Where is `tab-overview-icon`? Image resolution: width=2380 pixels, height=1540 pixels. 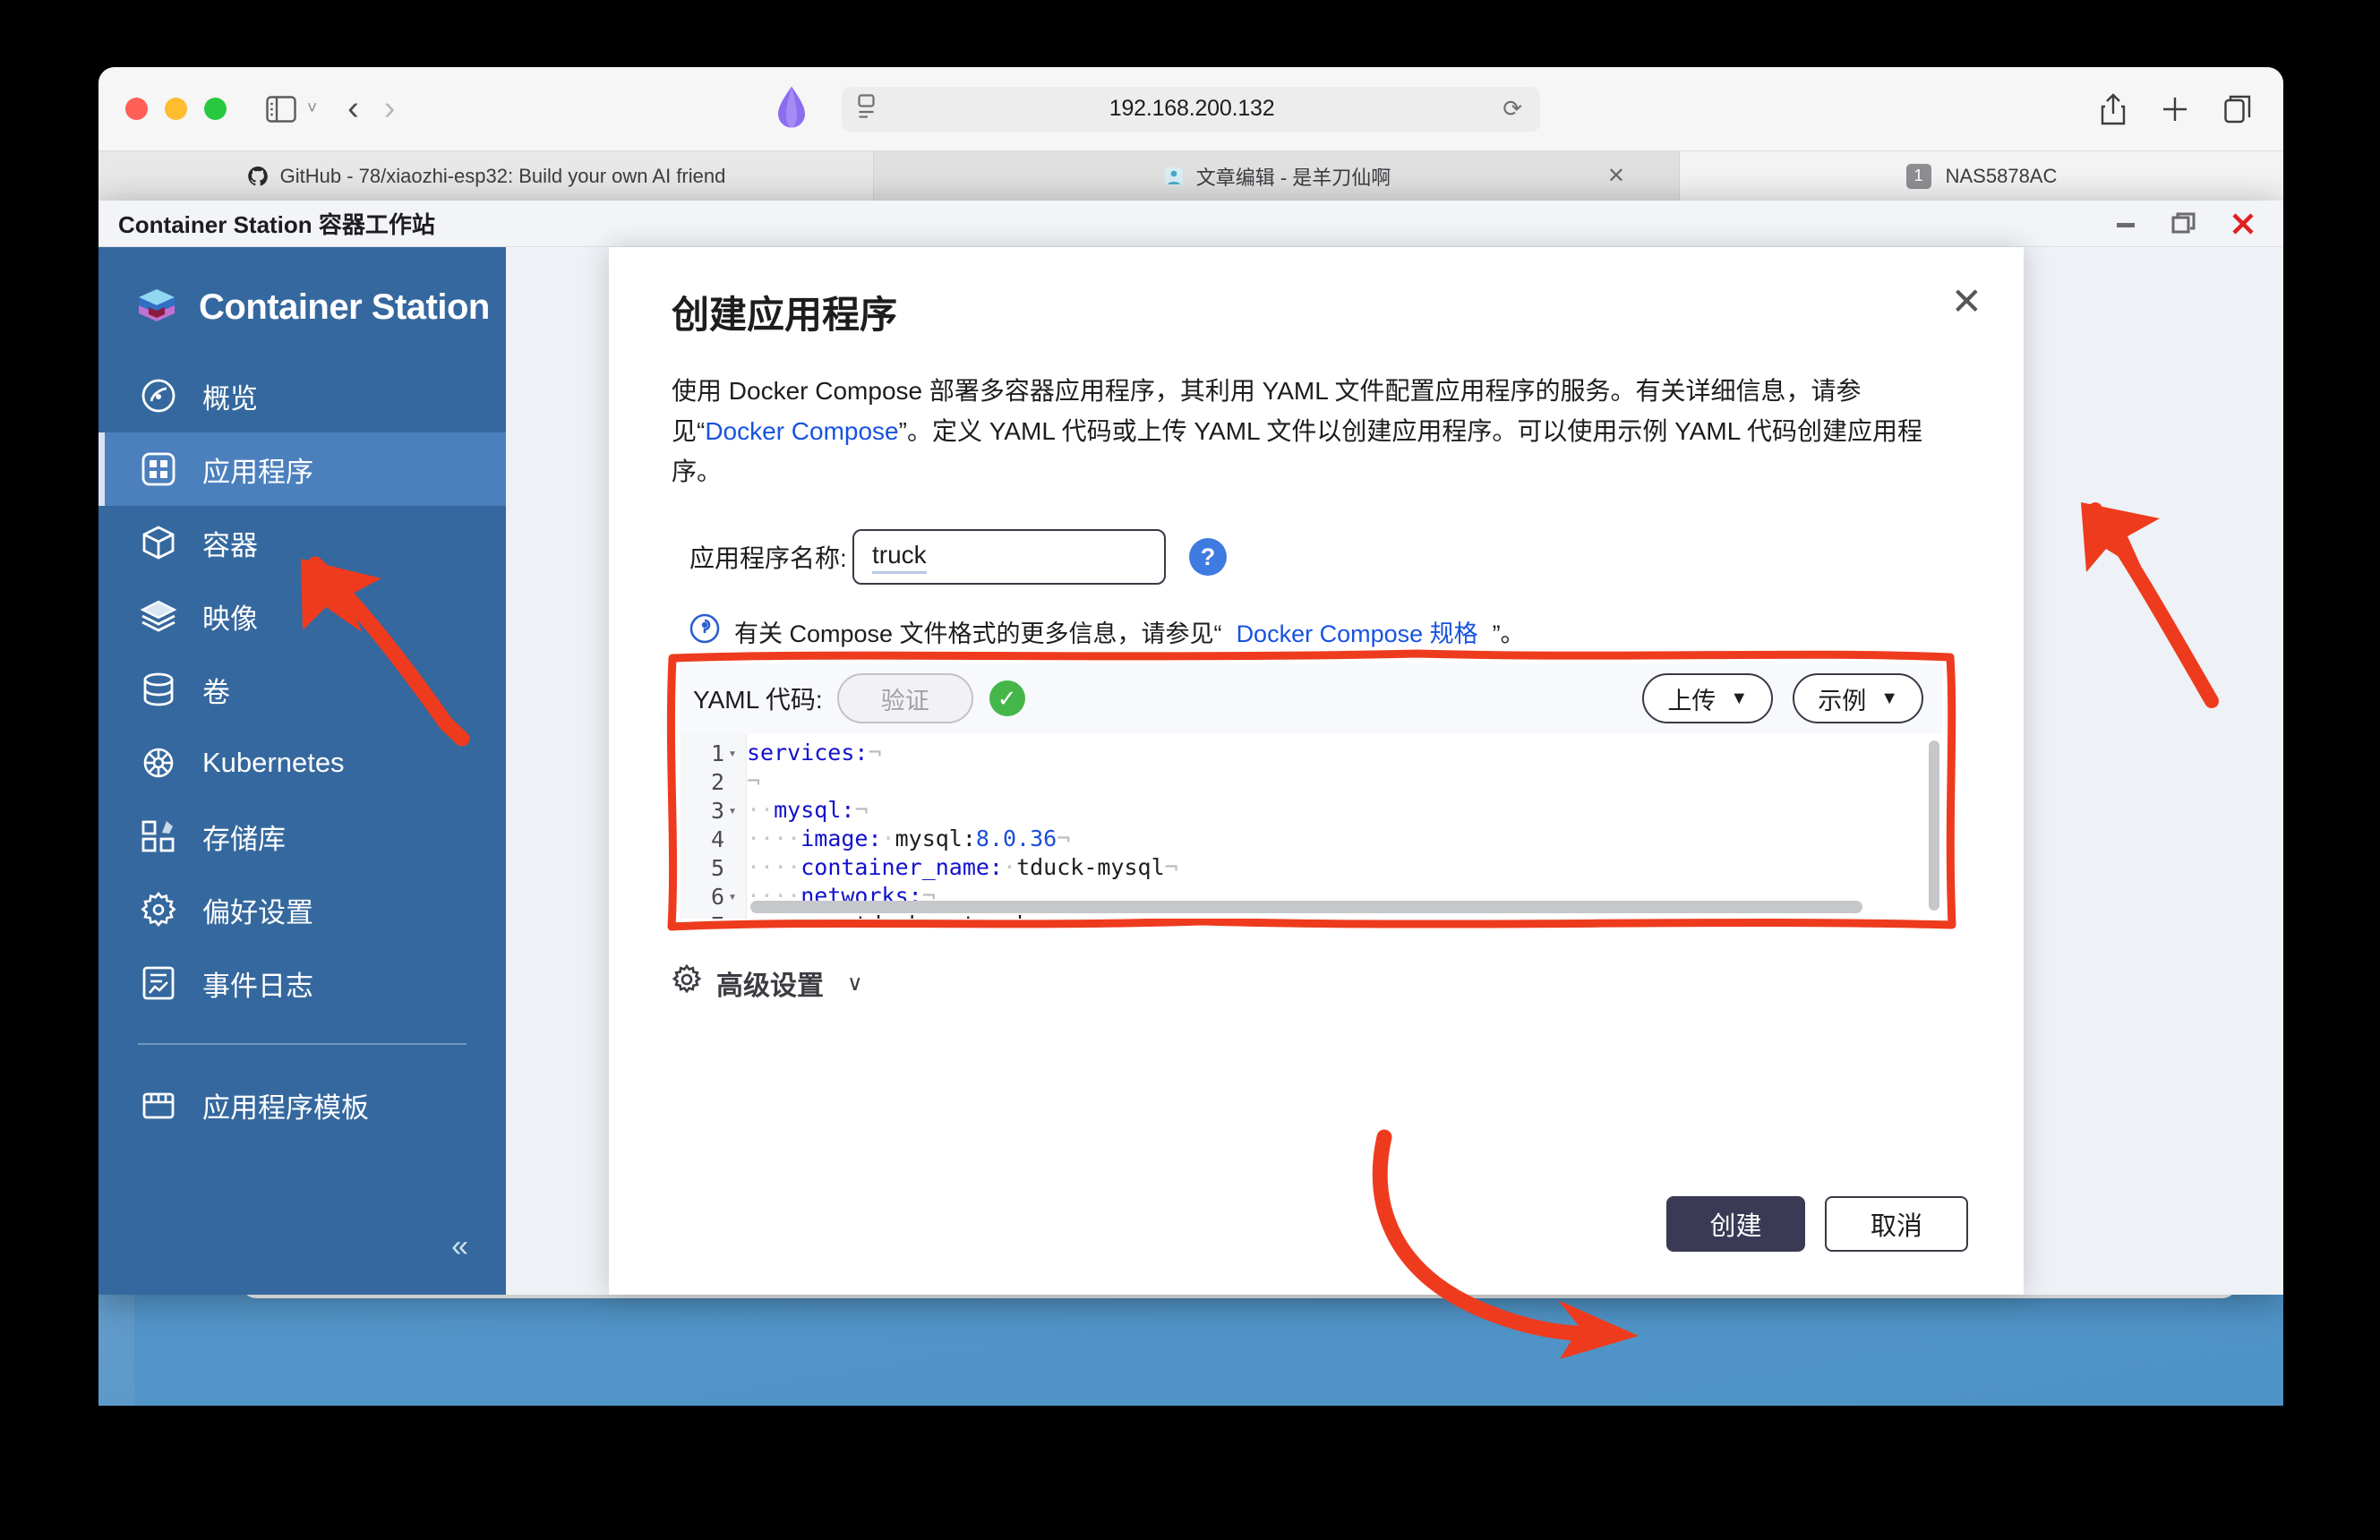
tab-overview-icon is located at coordinates (2237, 109).